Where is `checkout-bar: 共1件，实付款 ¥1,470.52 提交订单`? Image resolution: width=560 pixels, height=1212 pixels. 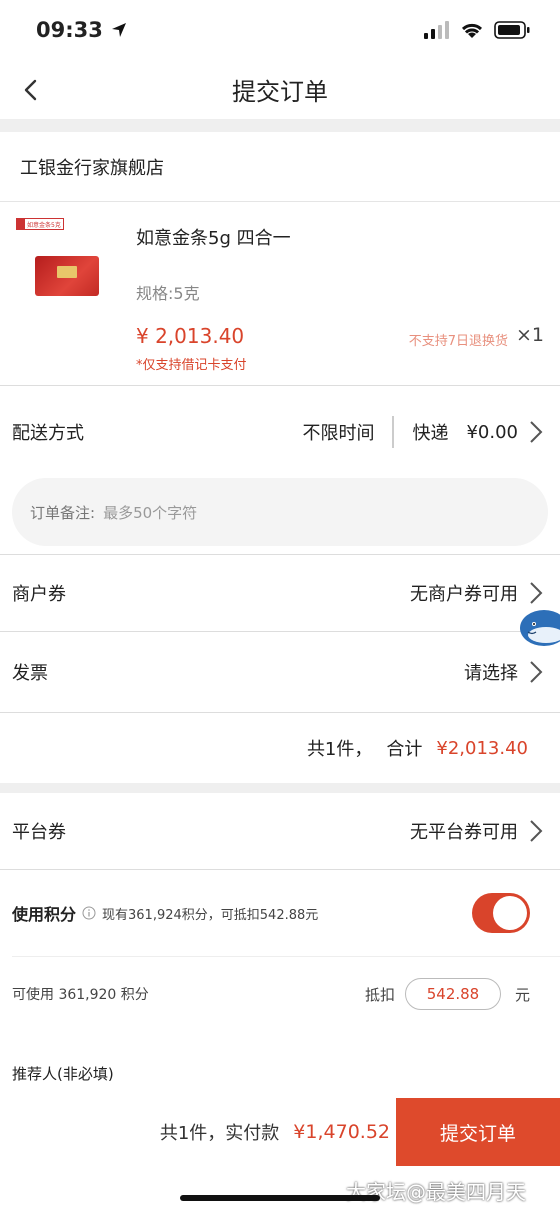
checkout-bar: 共1件，实付款 ¥1,470.52 提交订单 is located at coordinates (280, 1132).